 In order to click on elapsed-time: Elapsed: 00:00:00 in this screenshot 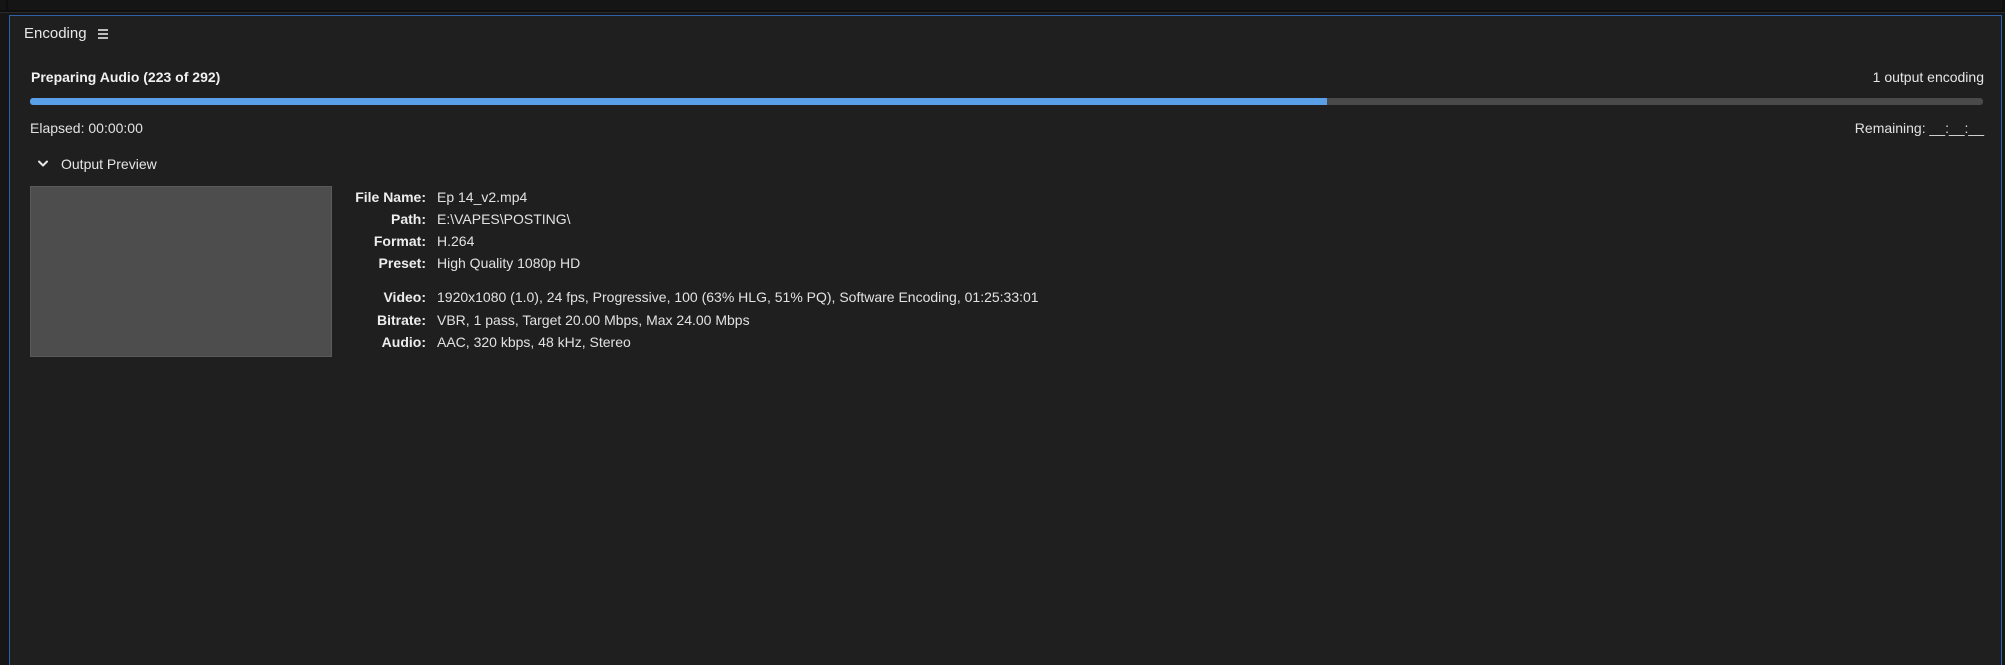, I will do `click(86, 128)`.